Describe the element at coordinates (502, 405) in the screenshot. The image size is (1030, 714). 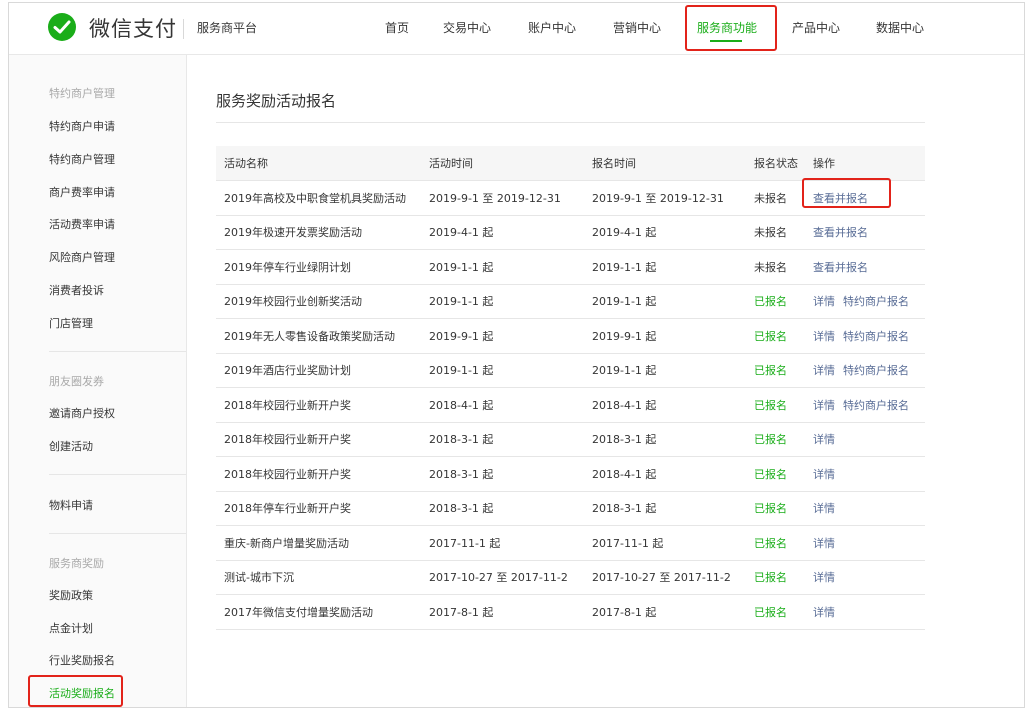
I see `cell-activity-time: 2018-4-1 起` at that location.